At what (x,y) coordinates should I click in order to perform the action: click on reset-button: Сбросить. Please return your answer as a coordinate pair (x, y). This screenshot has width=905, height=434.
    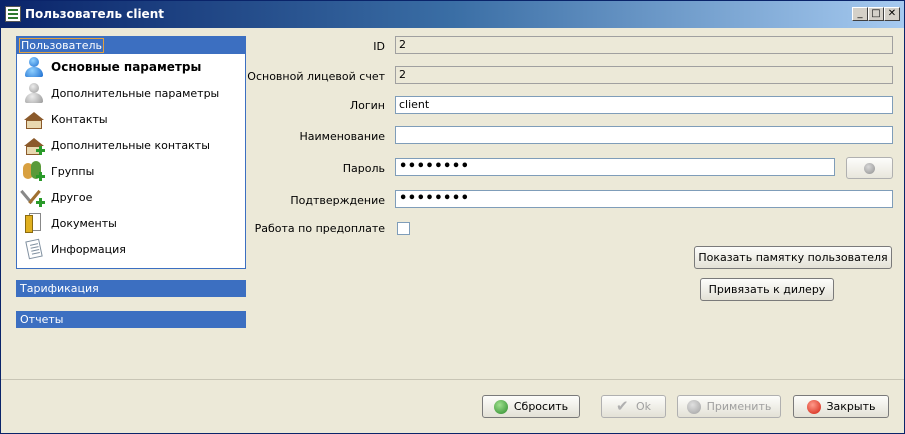
    Looking at the image, I should click on (531, 406).